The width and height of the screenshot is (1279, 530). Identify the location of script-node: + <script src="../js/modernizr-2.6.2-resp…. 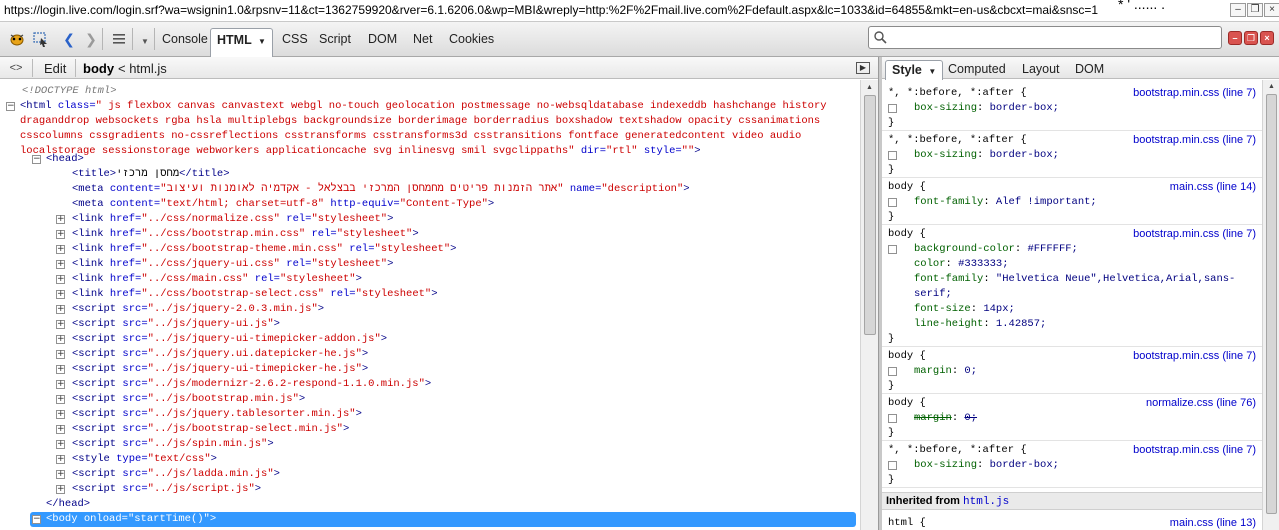
(430, 384).